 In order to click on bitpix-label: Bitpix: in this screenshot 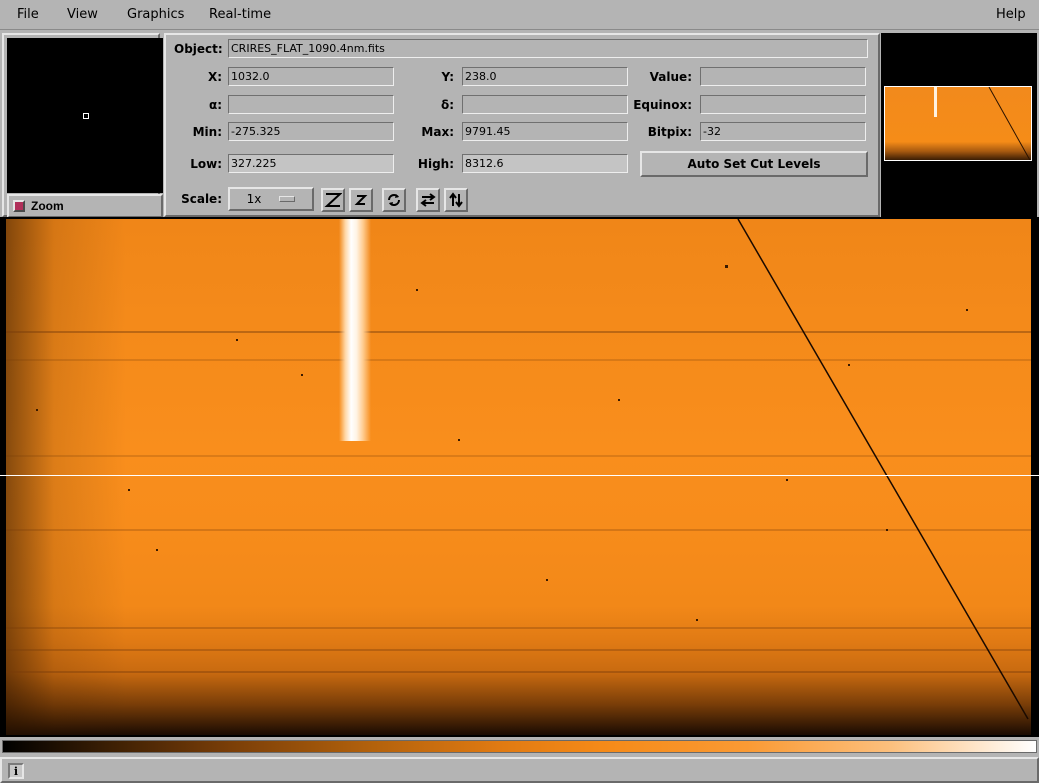, I will do `click(669, 132)`.